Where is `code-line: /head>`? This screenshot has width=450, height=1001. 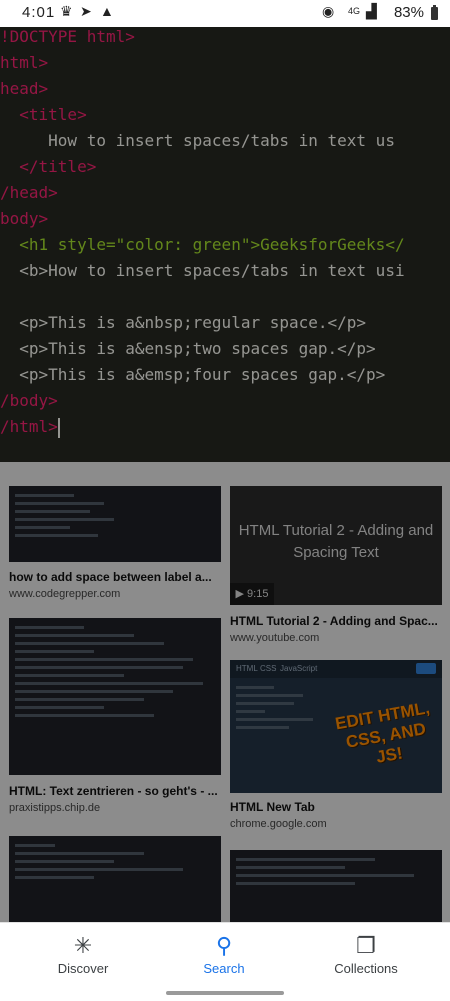
code-line: /head> is located at coordinates (29, 192).